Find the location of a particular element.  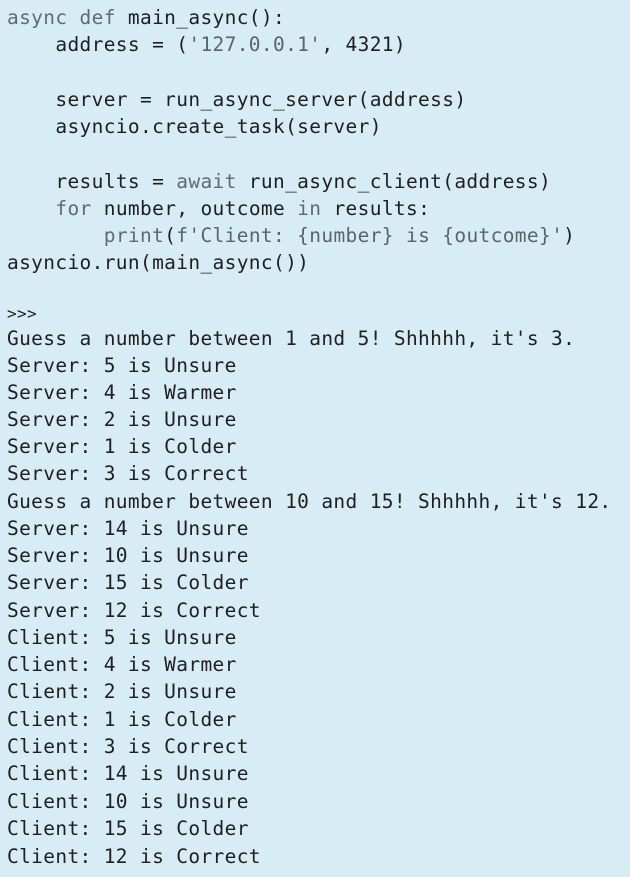

code-line: asyncio.create_task(server) is located at coordinates (194, 126).